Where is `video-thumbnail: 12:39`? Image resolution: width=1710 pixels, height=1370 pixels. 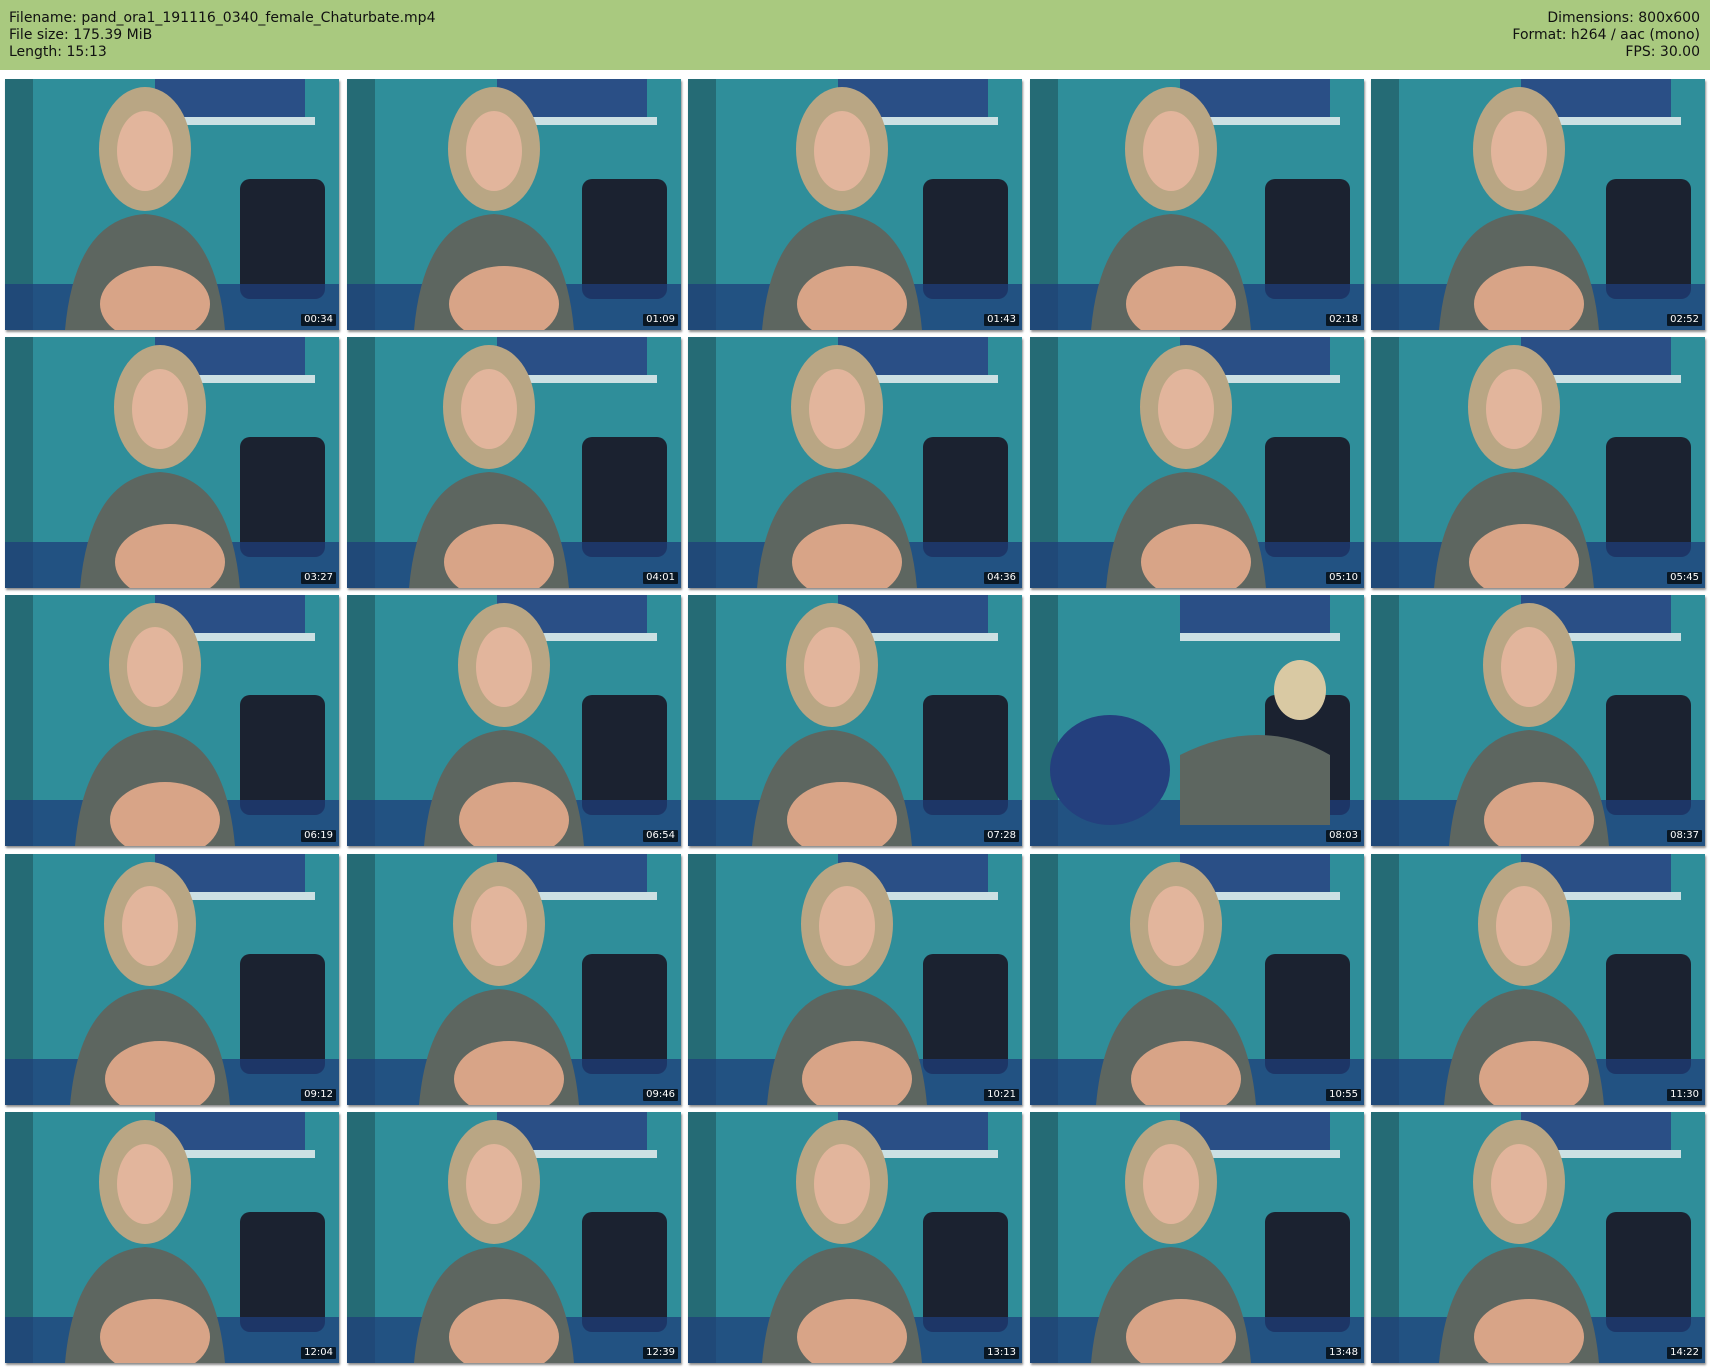 video-thumbnail: 12:39 is located at coordinates (514, 1237).